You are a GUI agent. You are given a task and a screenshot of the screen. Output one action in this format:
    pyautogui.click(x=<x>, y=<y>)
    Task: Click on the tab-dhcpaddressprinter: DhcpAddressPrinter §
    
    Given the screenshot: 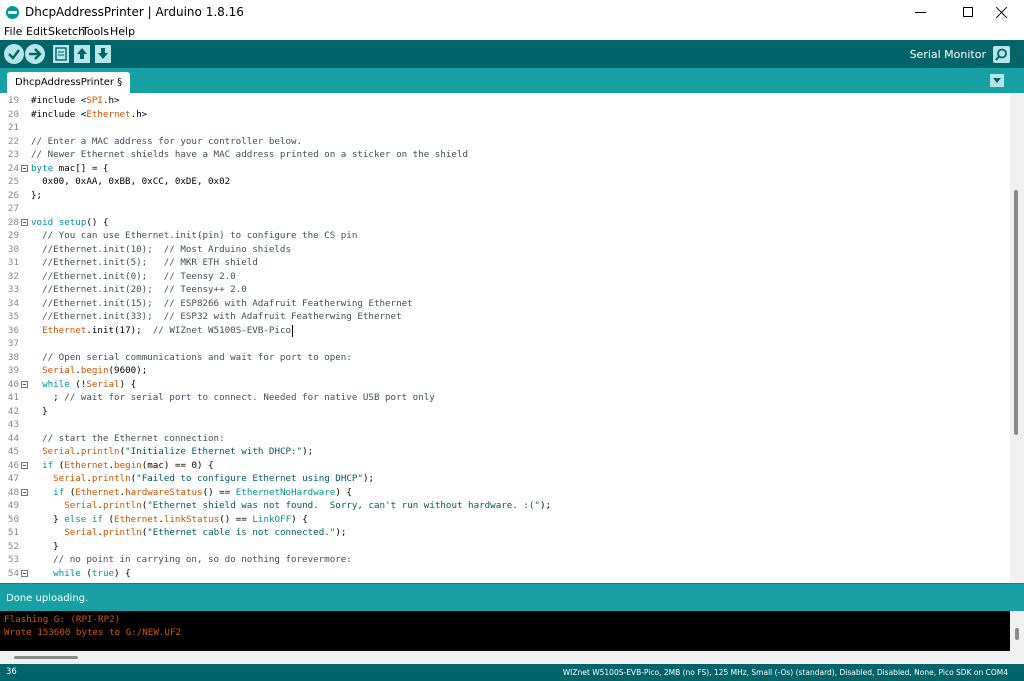 What is the action you would take?
    pyautogui.click(x=69, y=82)
    